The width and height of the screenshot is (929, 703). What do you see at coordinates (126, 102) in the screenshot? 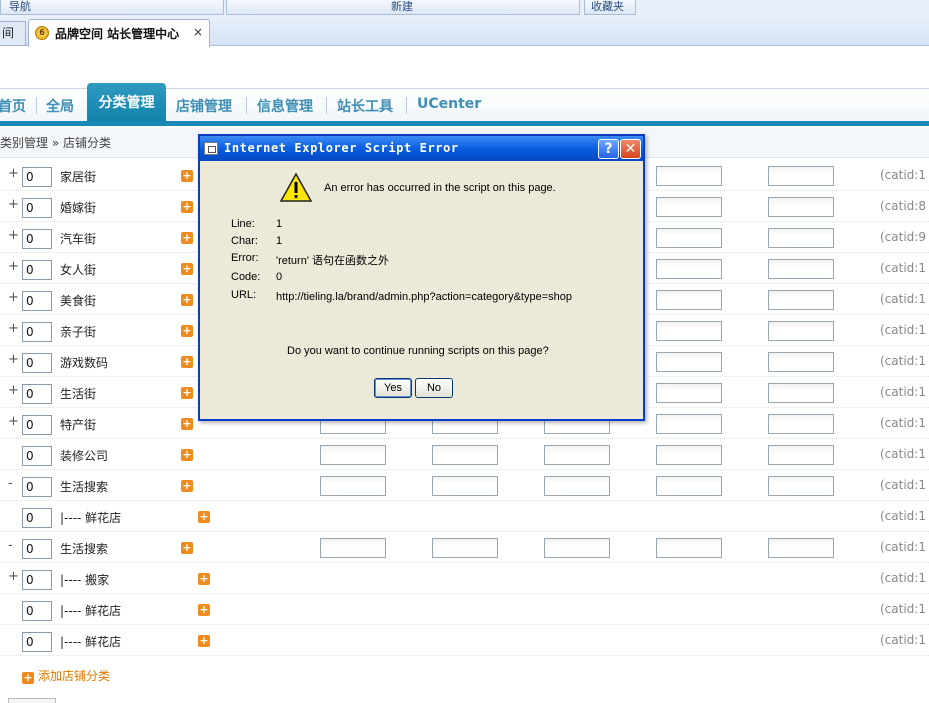
I see `nav-item-category: 分类管理` at bounding box center [126, 102].